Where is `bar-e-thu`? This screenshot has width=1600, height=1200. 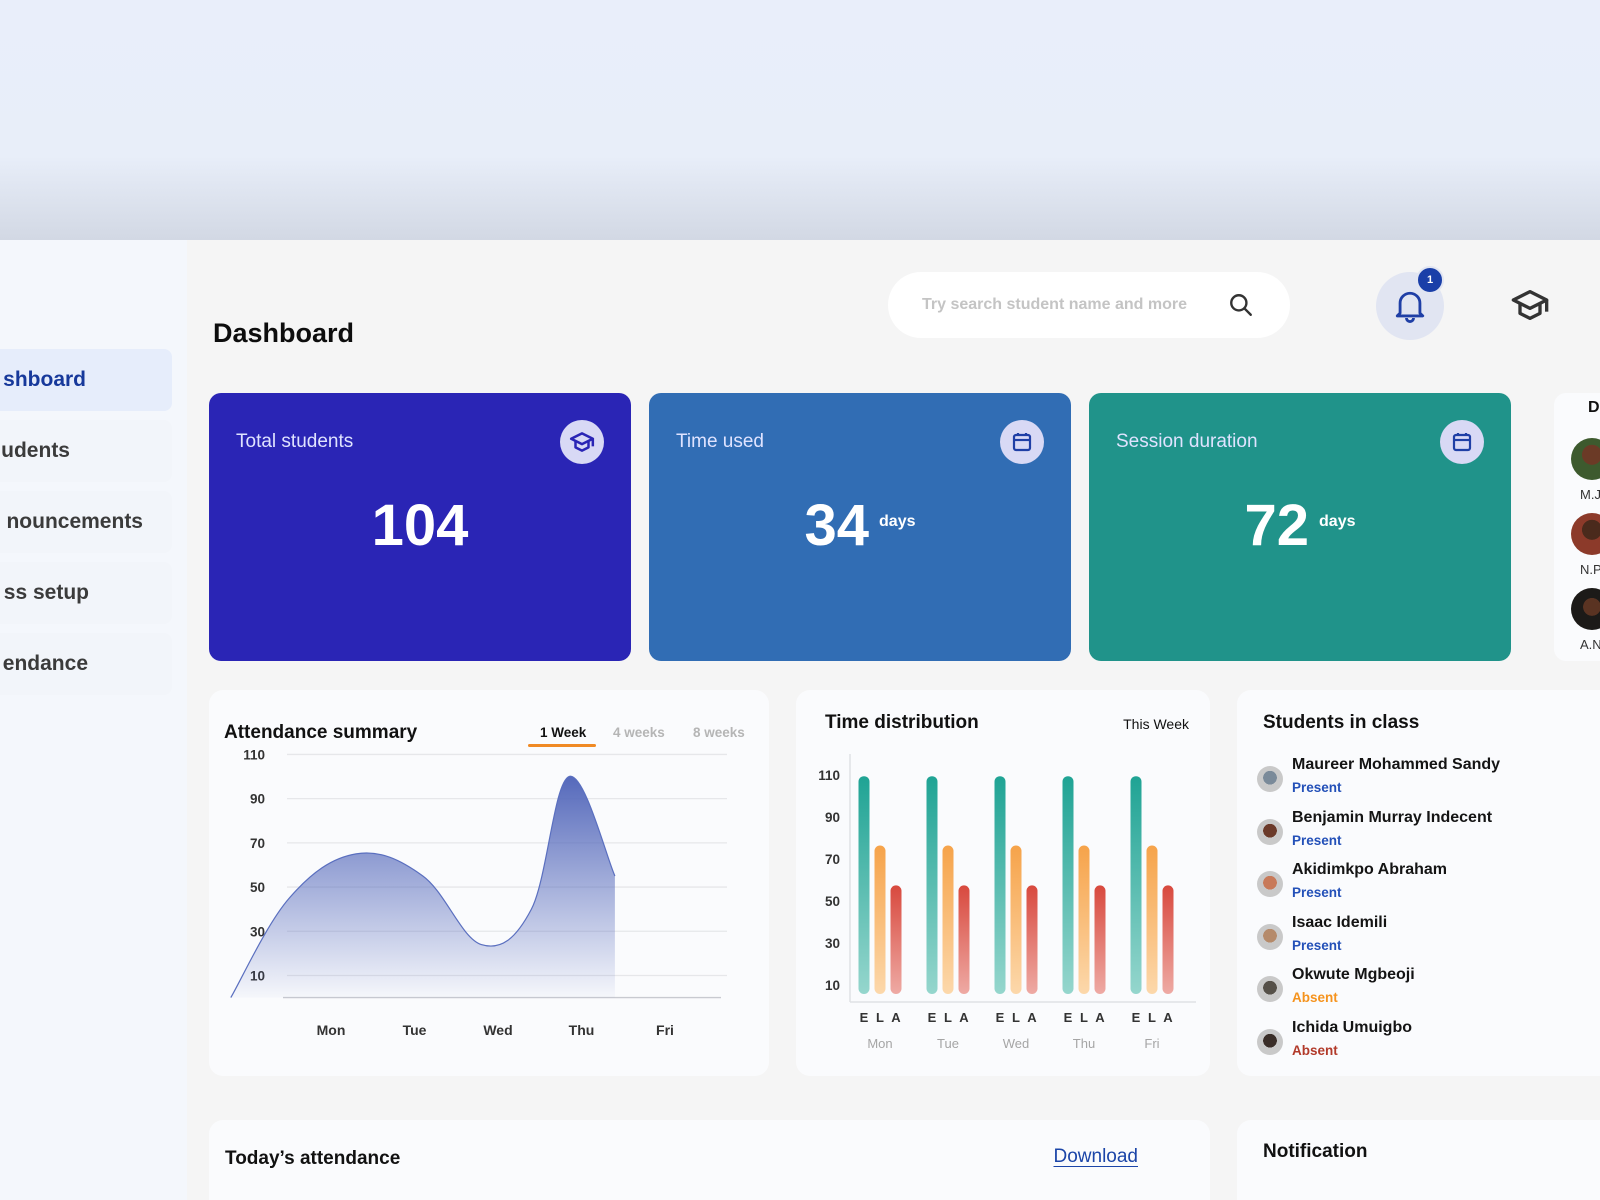 bar-e-thu is located at coordinates (1068, 885).